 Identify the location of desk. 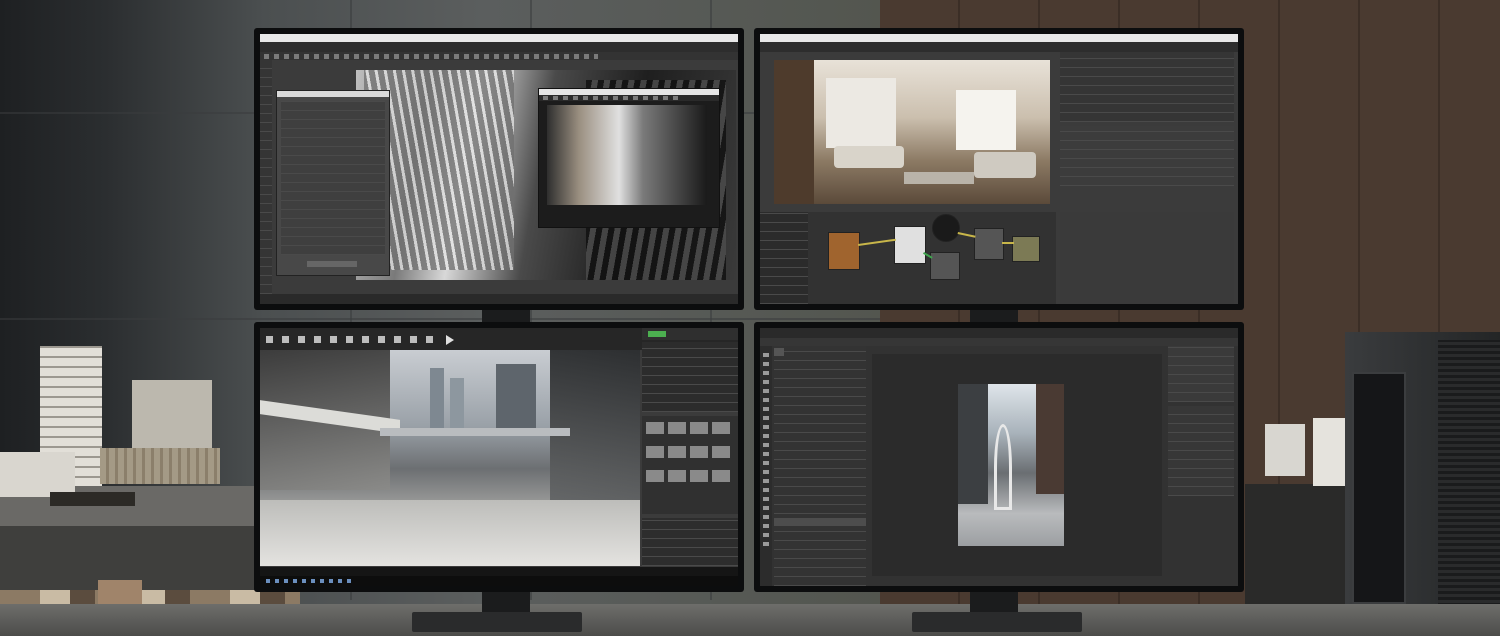
(750, 620).